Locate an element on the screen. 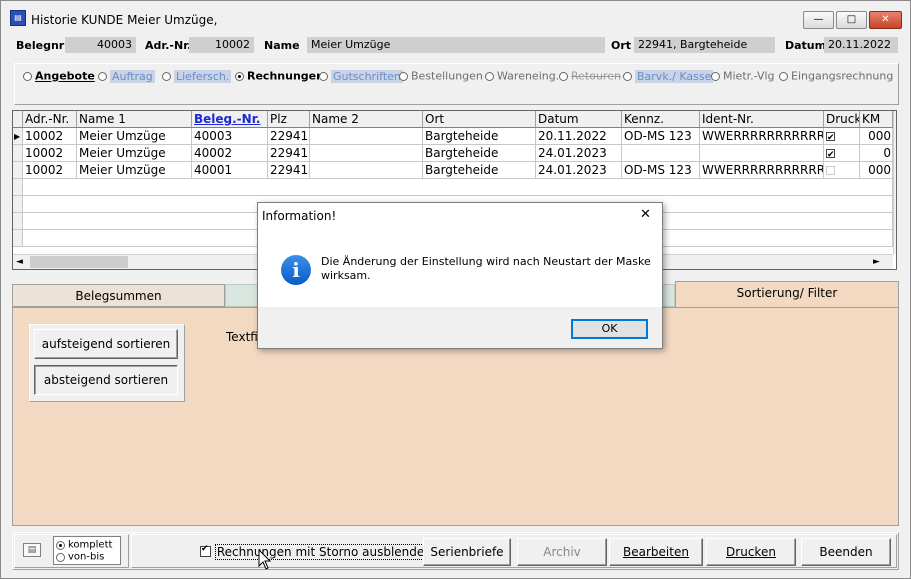 The height and width of the screenshot is (579, 911). table-cell: 40003 is located at coordinates (230, 136).